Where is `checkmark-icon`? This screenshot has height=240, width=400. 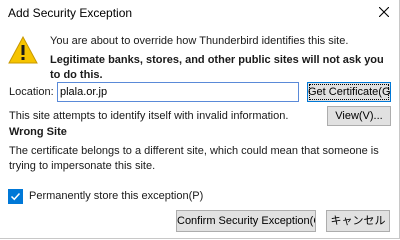 checkmark-icon is located at coordinates (15, 196).